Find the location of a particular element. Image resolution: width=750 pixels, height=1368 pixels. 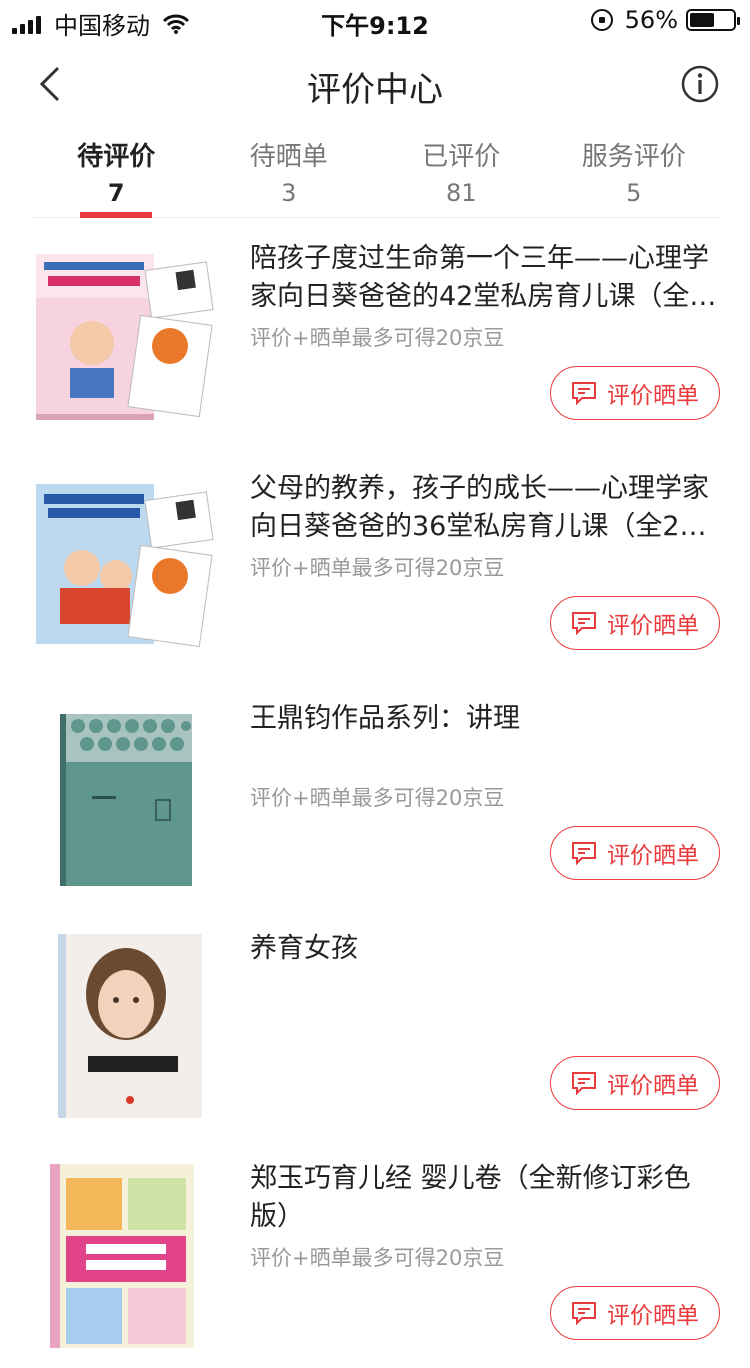

tab-count: 81 is located at coordinates (461, 193).